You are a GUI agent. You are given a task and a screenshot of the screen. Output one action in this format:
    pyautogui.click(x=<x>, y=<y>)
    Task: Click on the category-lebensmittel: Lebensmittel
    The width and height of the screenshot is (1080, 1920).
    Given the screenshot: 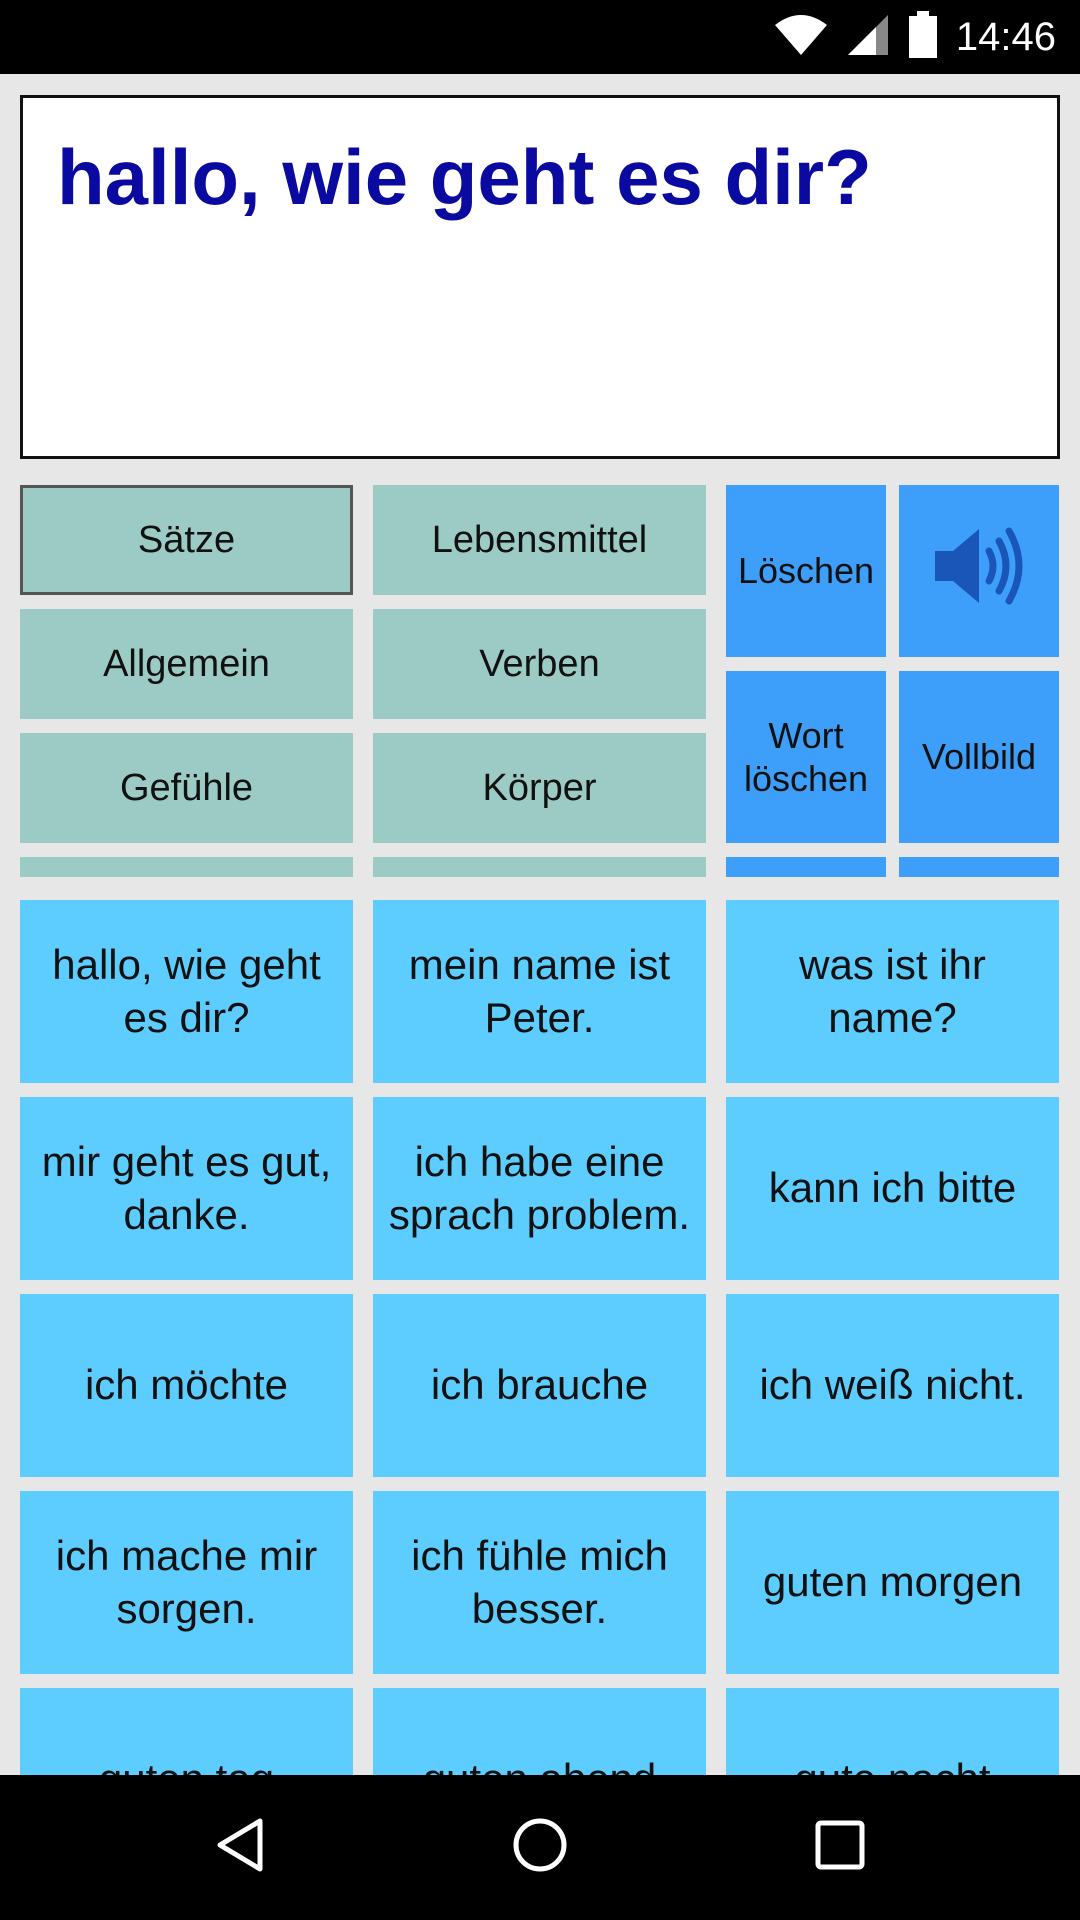 What is the action you would take?
    pyautogui.click(x=539, y=540)
    